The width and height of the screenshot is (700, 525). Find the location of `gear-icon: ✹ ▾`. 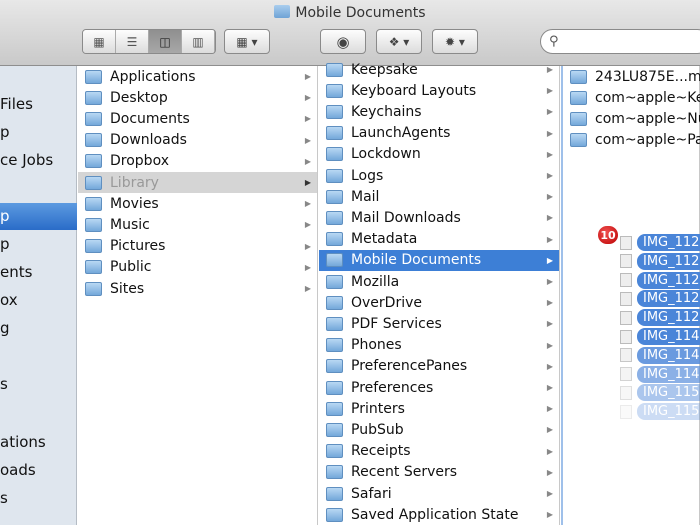

gear-icon: ✹ ▾ is located at coordinates (455, 41).